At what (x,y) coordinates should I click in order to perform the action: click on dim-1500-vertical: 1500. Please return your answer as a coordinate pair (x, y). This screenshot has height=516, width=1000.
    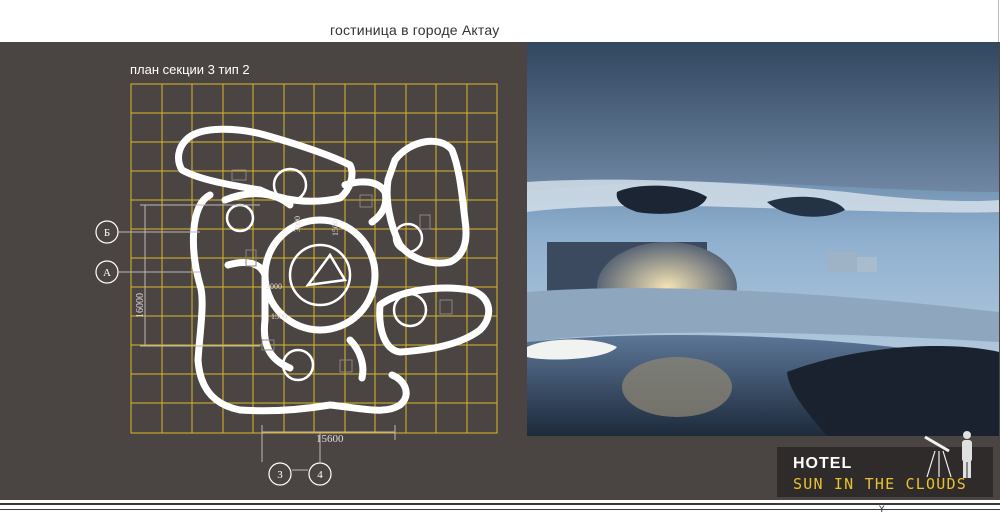
    Looking at the image, I should click on (335, 228).